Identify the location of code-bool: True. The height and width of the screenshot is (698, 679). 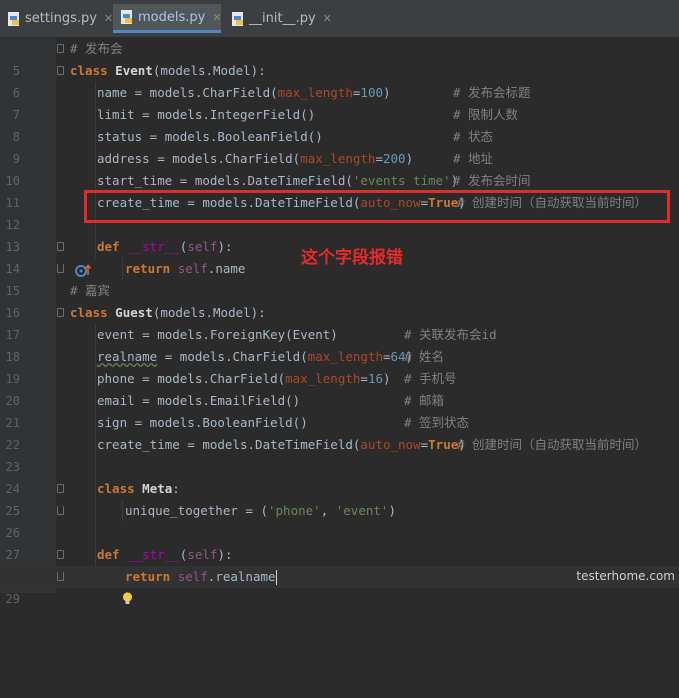
(443, 444).